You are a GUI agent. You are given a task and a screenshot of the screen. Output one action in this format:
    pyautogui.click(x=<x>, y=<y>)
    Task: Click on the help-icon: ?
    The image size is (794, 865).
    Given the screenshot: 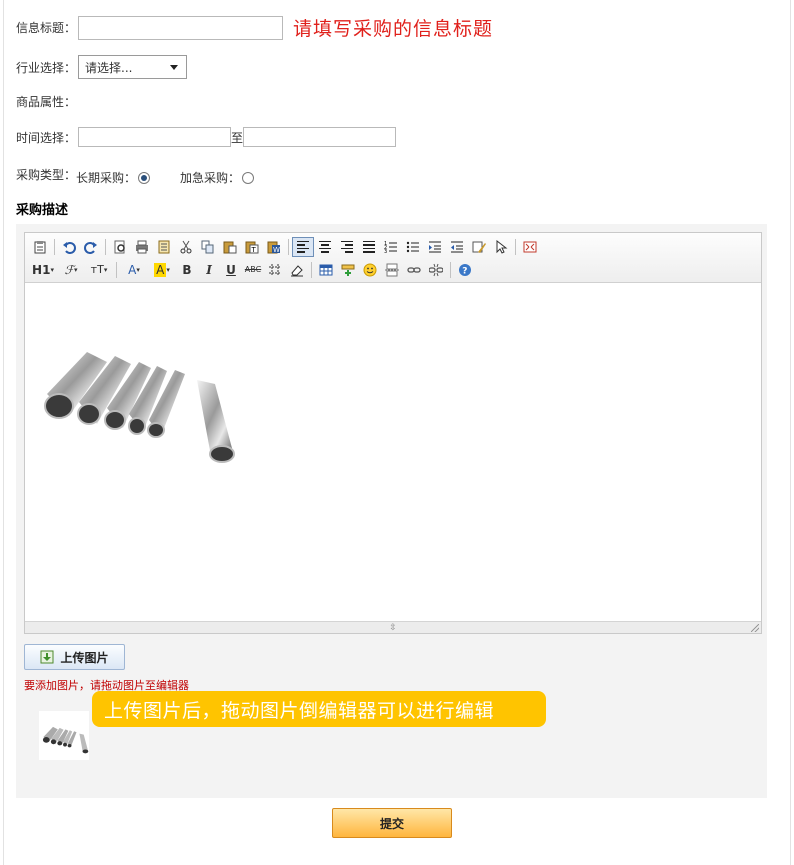 What is the action you would take?
    pyautogui.click(x=465, y=270)
    